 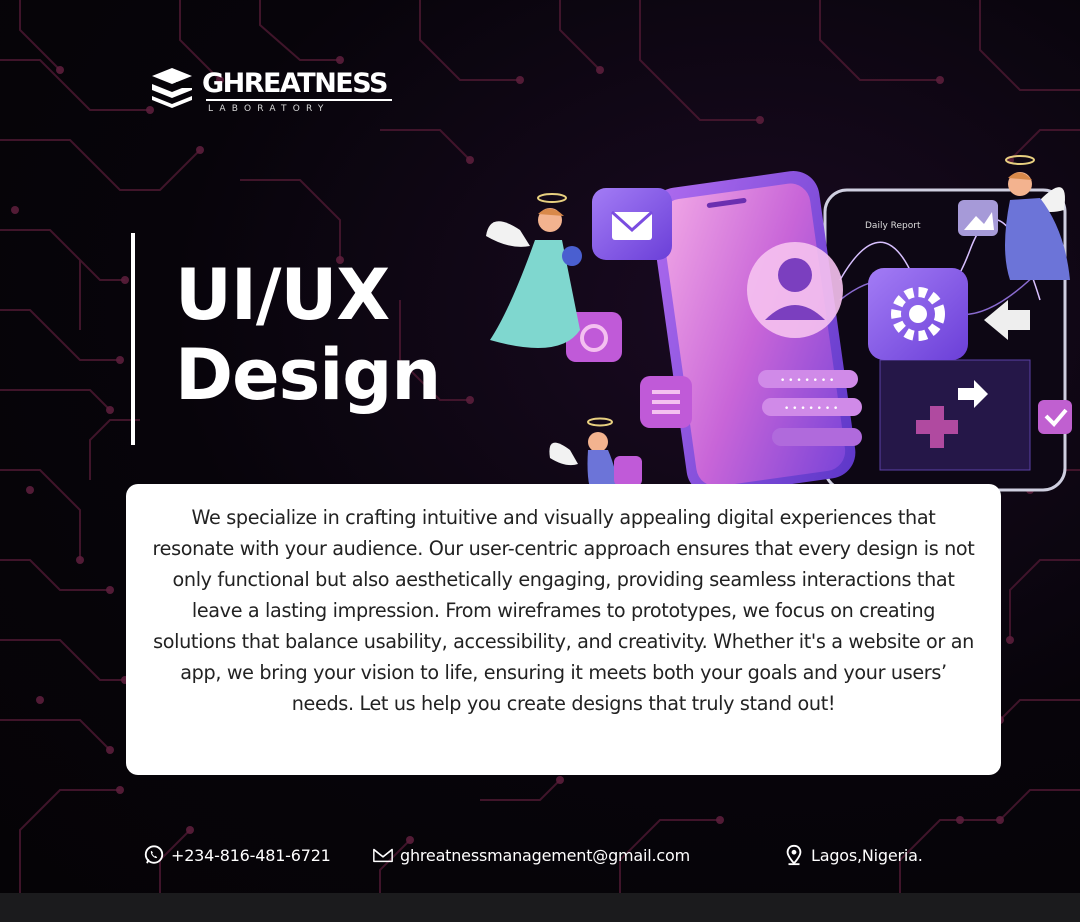 What do you see at coordinates (133, 339) in the screenshot?
I see `headline-accent-bar` at bounding box center [133, 339].